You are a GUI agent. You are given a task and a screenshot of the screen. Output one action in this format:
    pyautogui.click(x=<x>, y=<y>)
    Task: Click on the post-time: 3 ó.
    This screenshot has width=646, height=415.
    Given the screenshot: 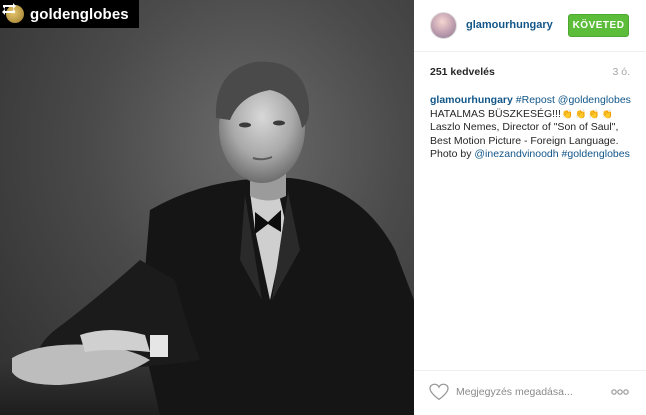 What is the action you would take?
    pyautogui.click(x=621, y=72)
    